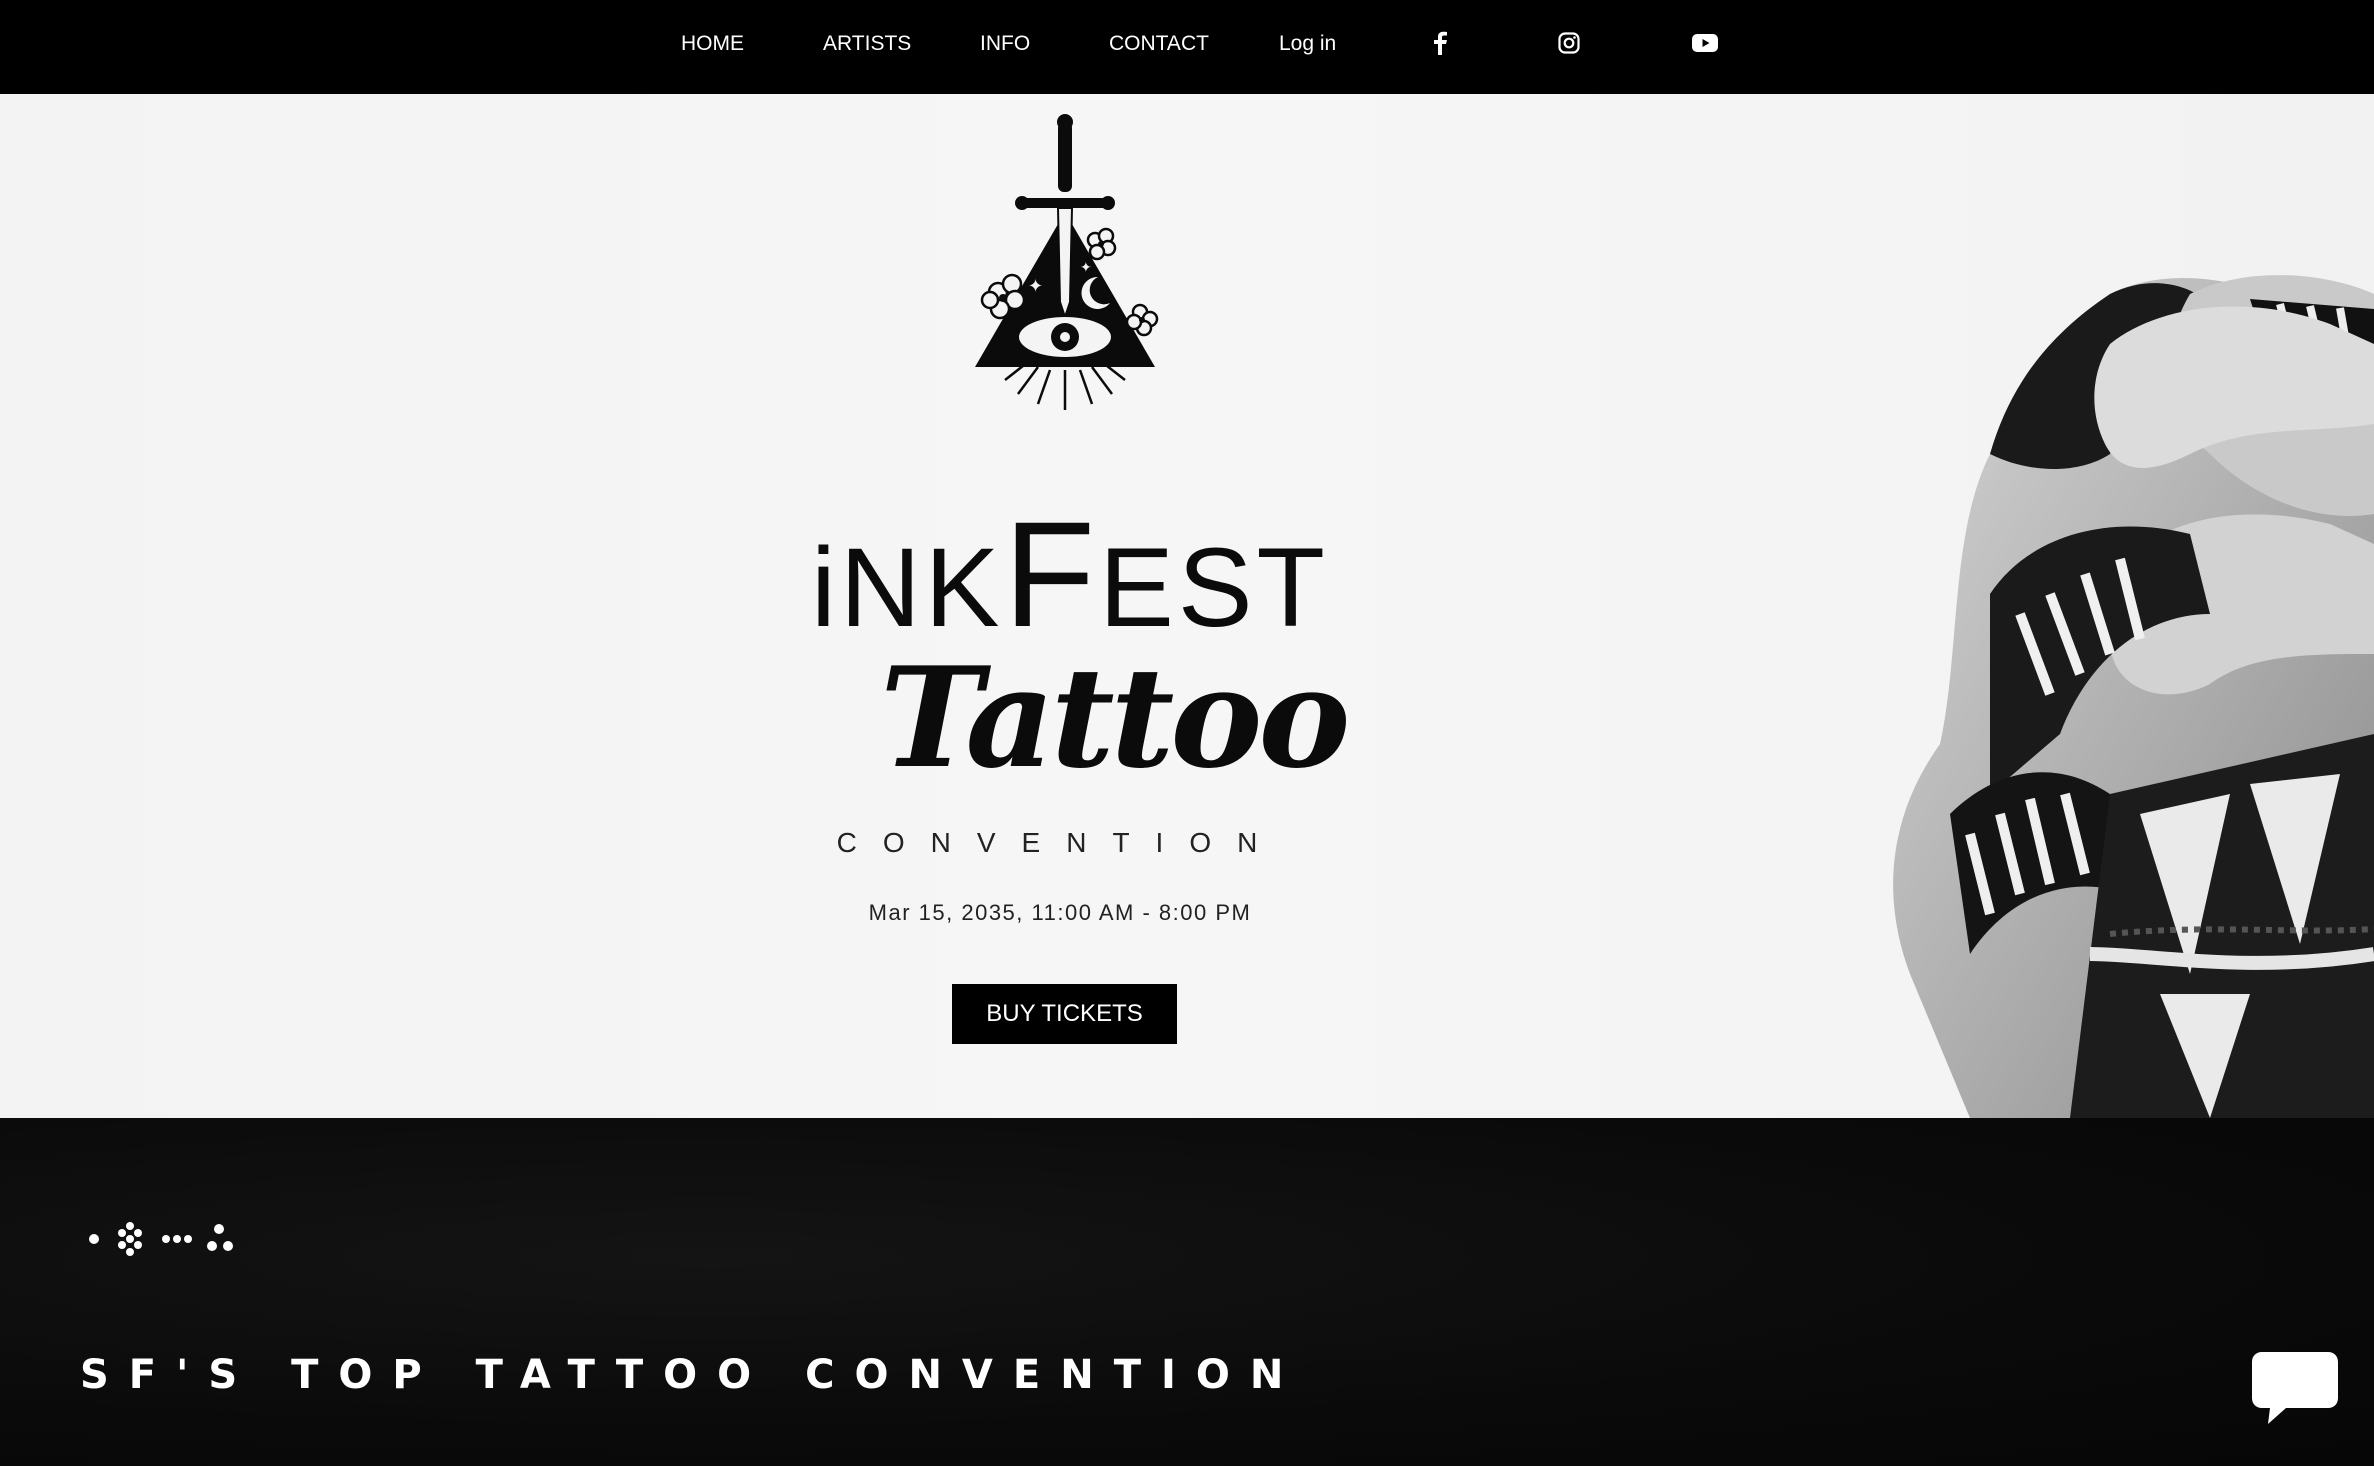  What do you see at coordinates (1005, 44) in the screenshot?
I see `nav-info-link: INFO` at bounding box center [1005, 44].